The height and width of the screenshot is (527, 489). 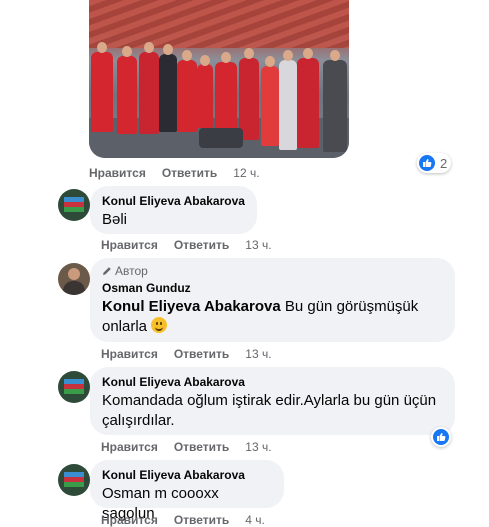 I want to click on comment-text-line2: onlarla, so click(x=125, y=326).